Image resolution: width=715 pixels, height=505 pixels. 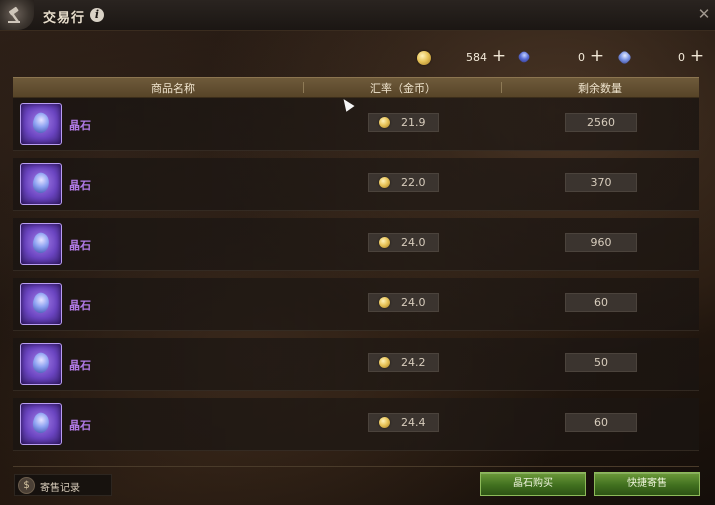 What do you see at coordinates (17, 15) in the screenshot?
I see `gavel-emblem-icon` at bounding box center [17, 15].